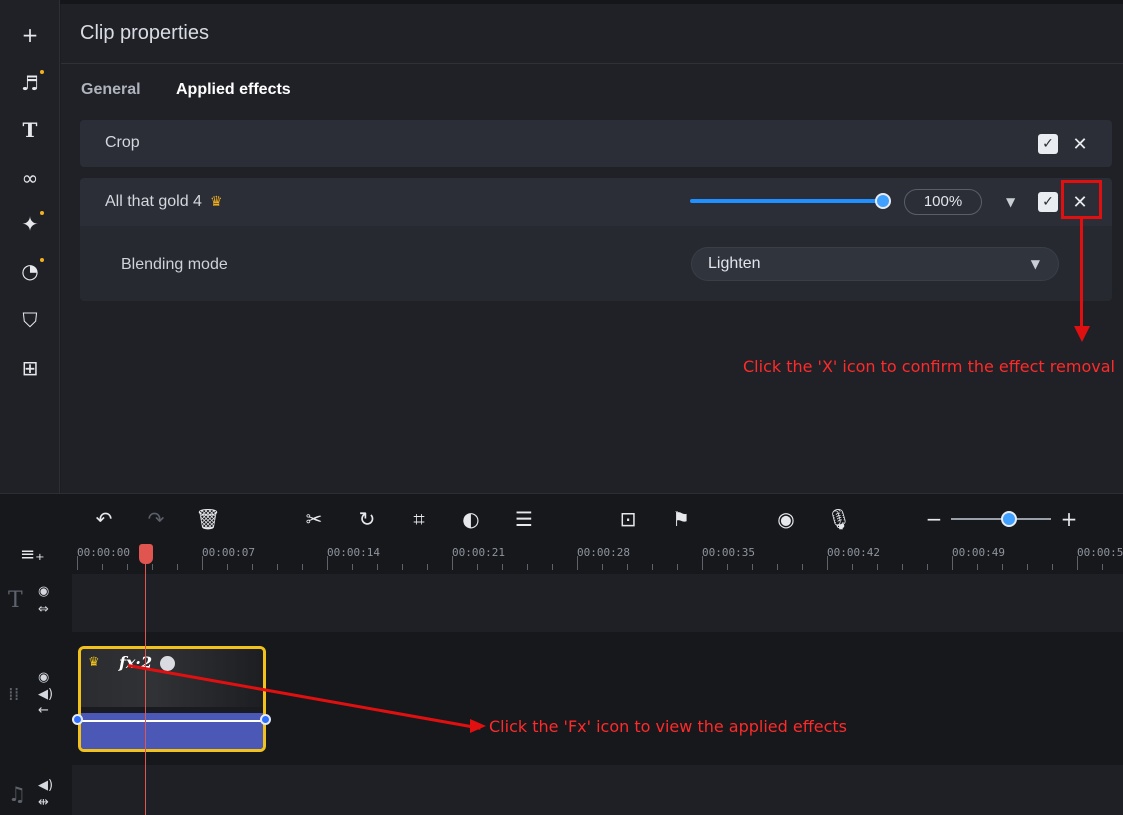  I want to click on intensity-value: 100%, so click(943, 202).